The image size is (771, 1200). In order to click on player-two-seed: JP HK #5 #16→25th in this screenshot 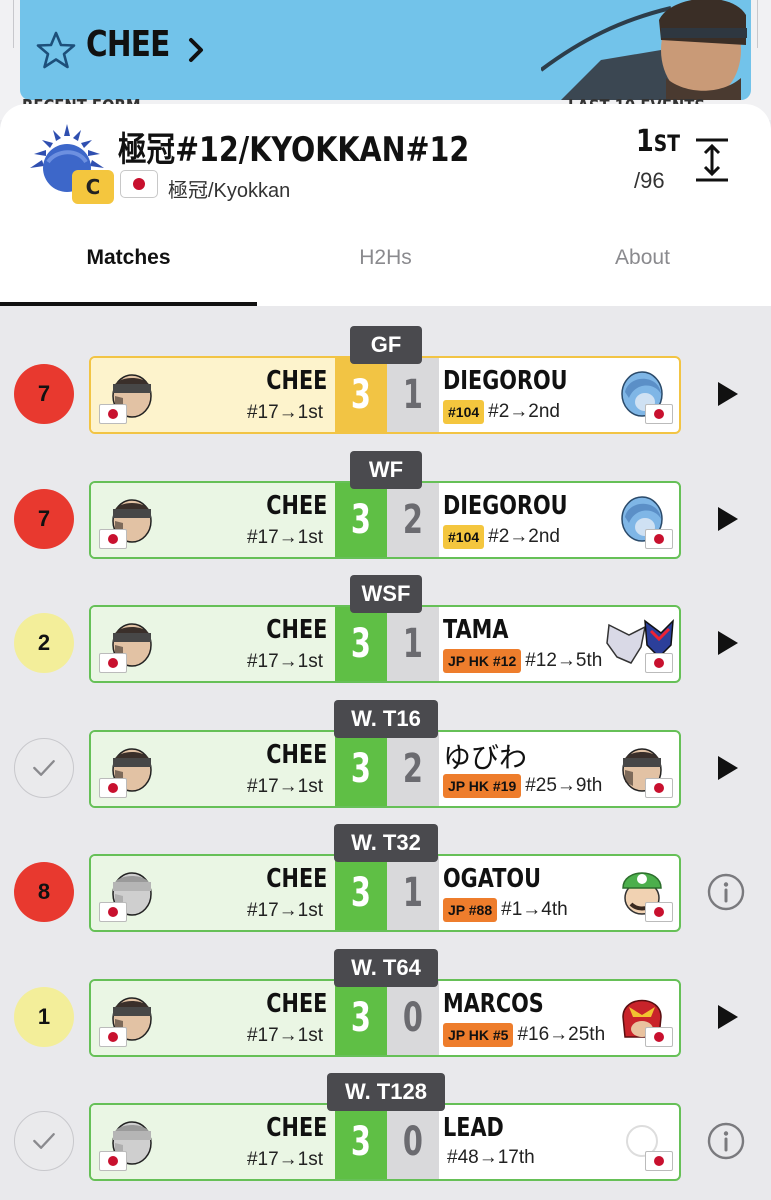, I will do `click(524, 1034)`.